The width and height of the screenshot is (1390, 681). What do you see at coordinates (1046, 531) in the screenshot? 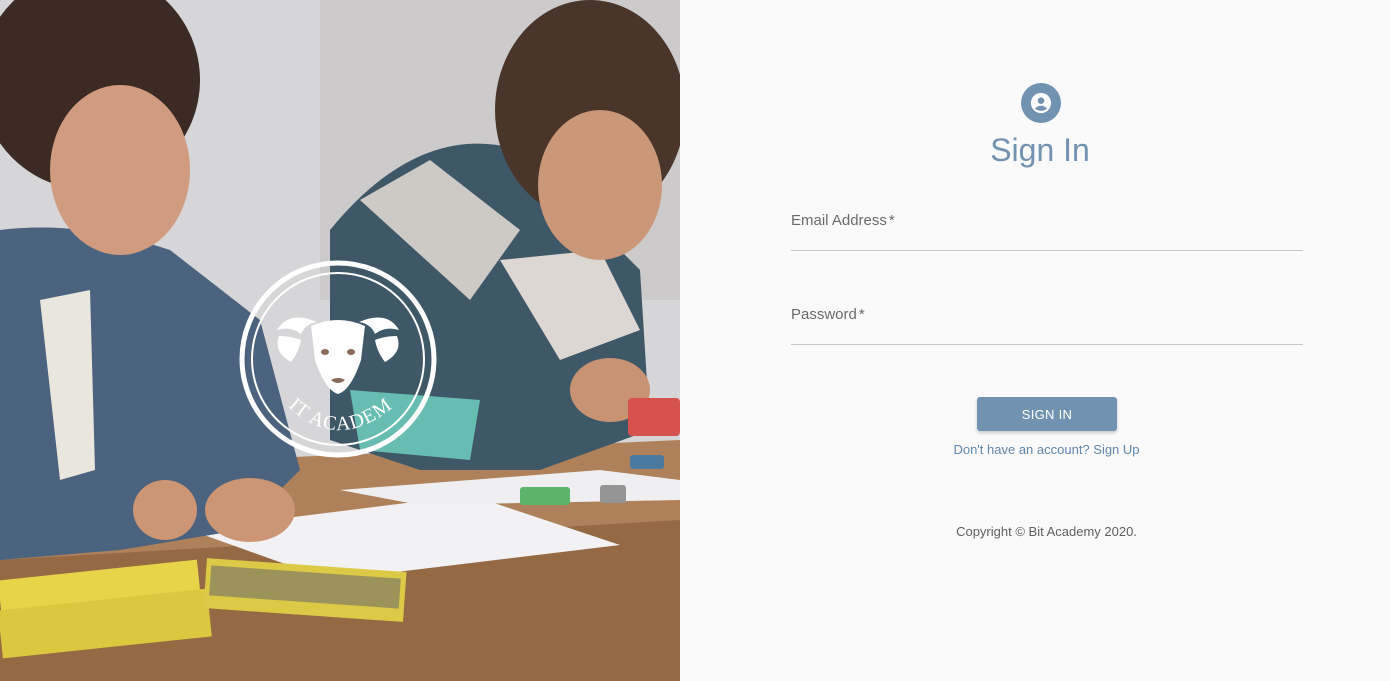
I see `copyright-text: Copyright © Bit Academy 2020.` at bounding box center [1046, 531].